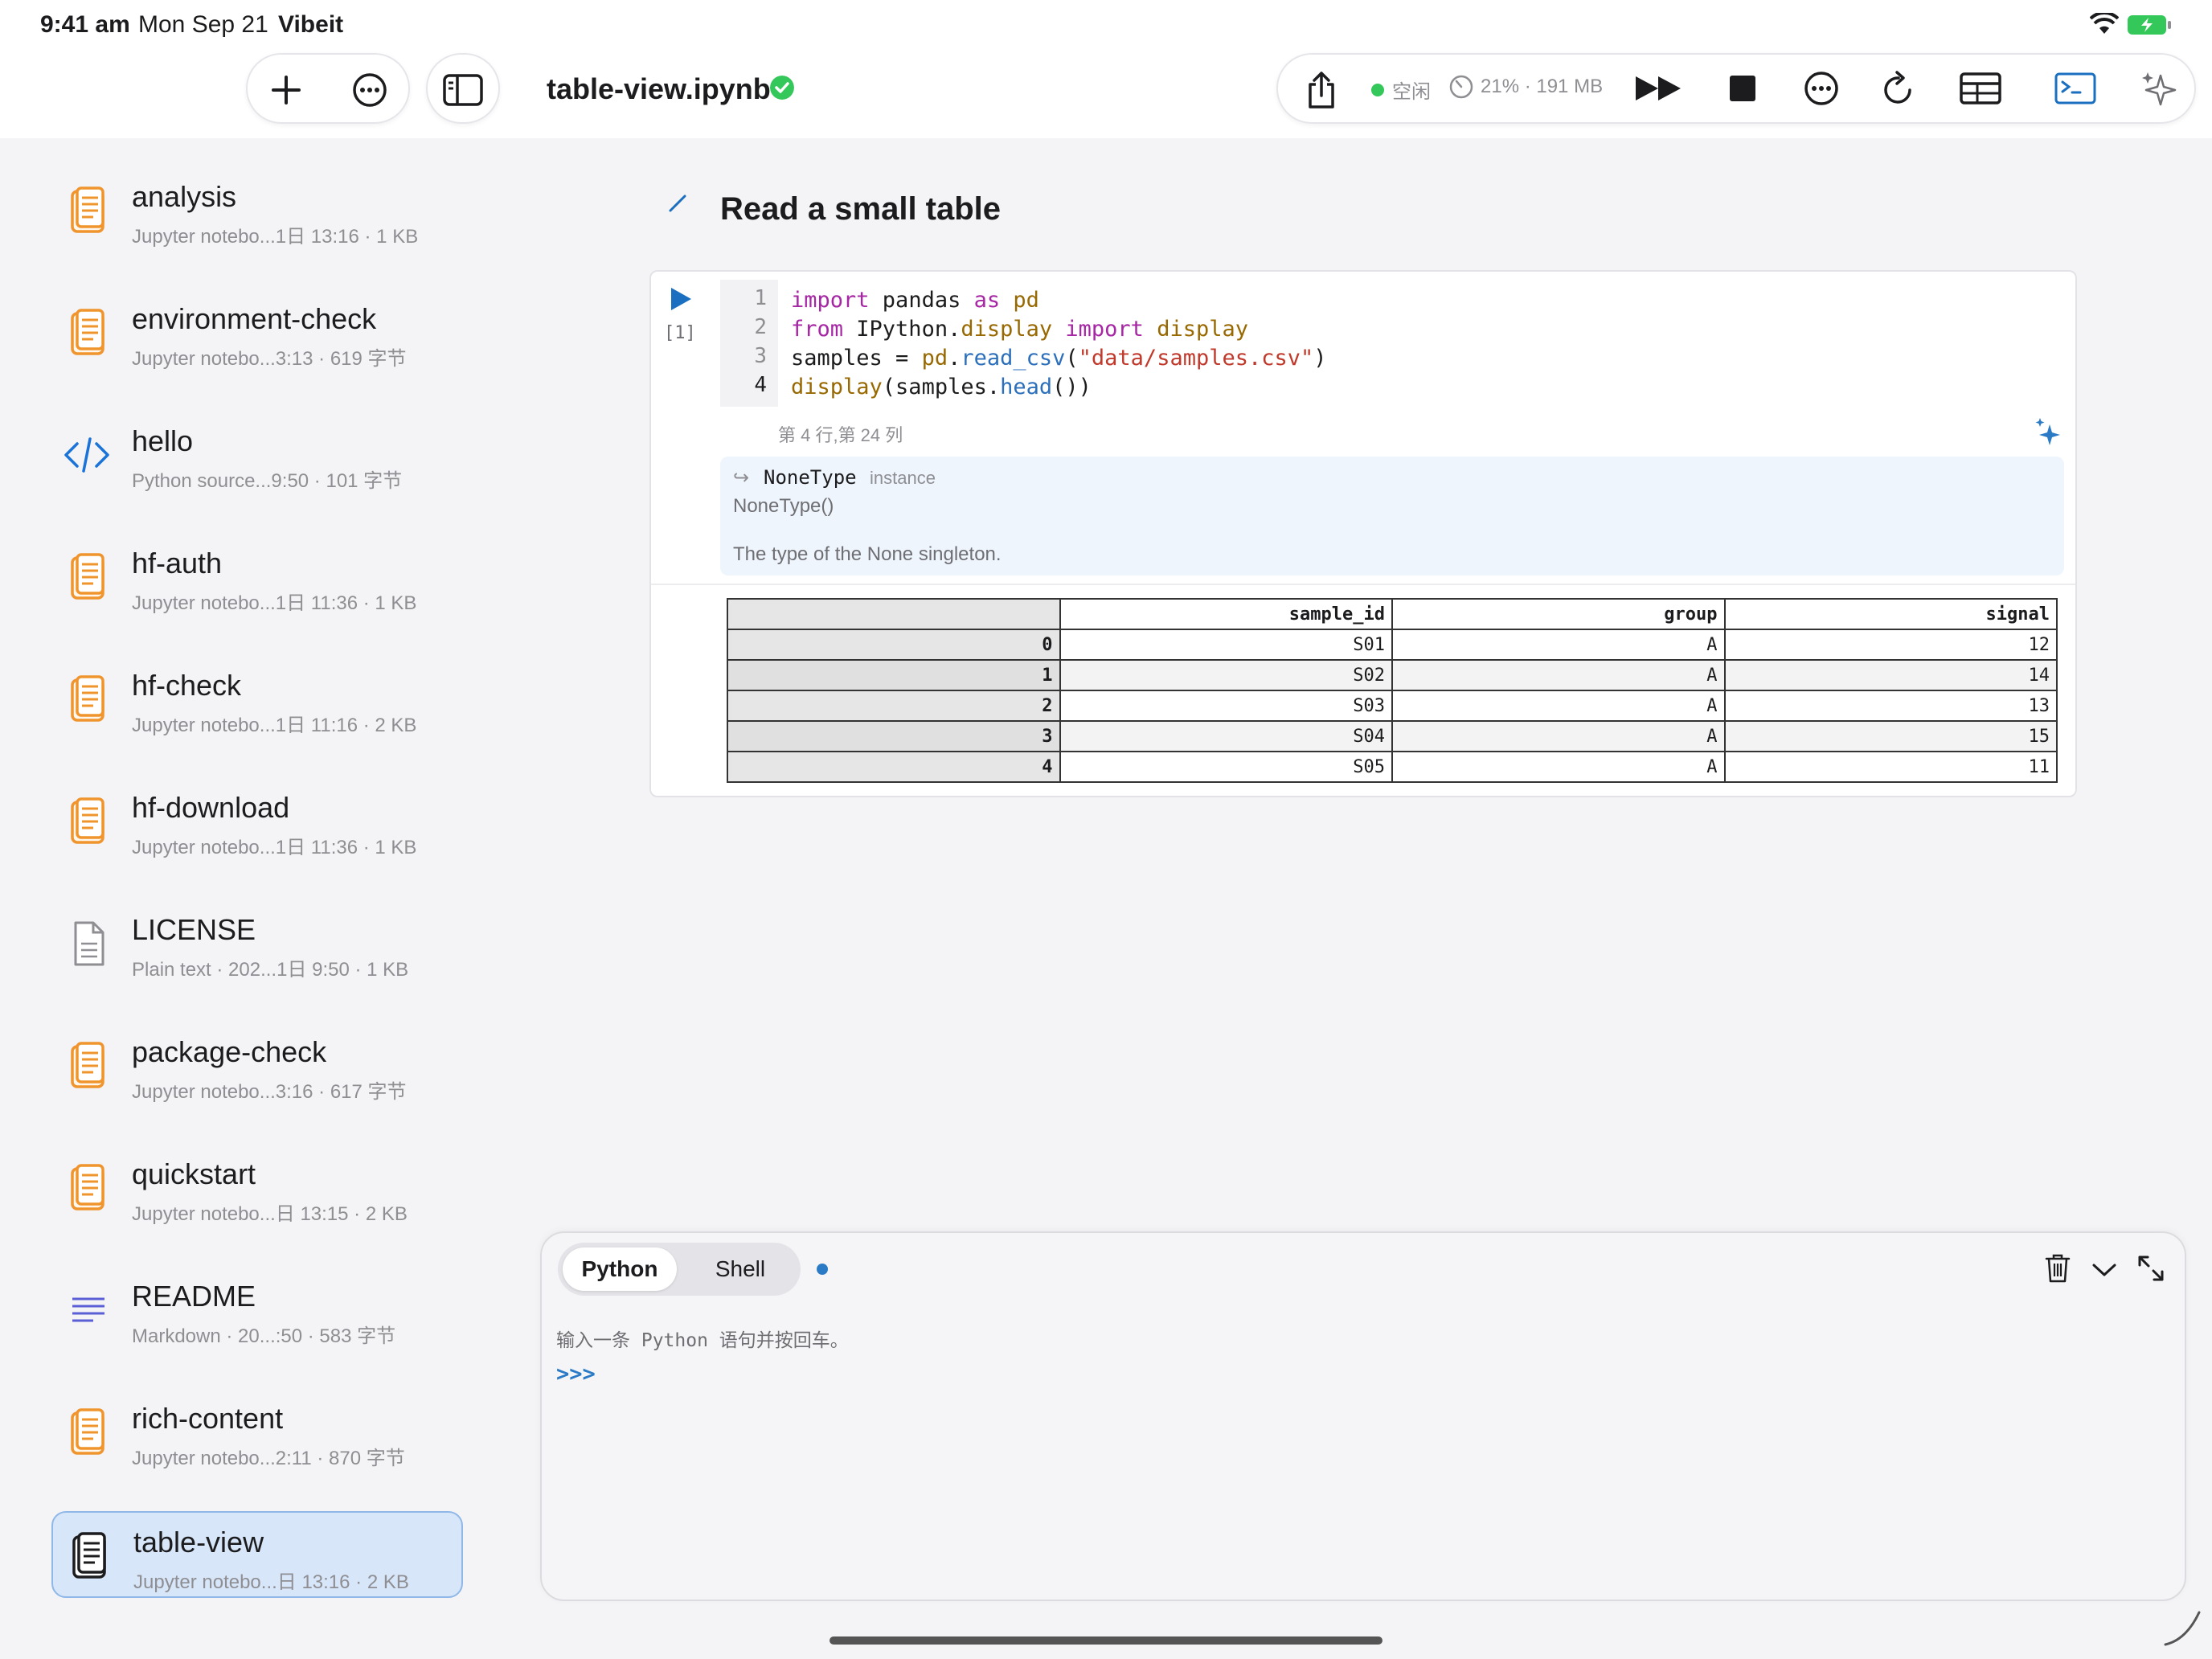 This screenshot has height=1659, width=2212. Describe the element at coordinates (1026, 300) in the screenshot. I see `code-token: pd` at that location.